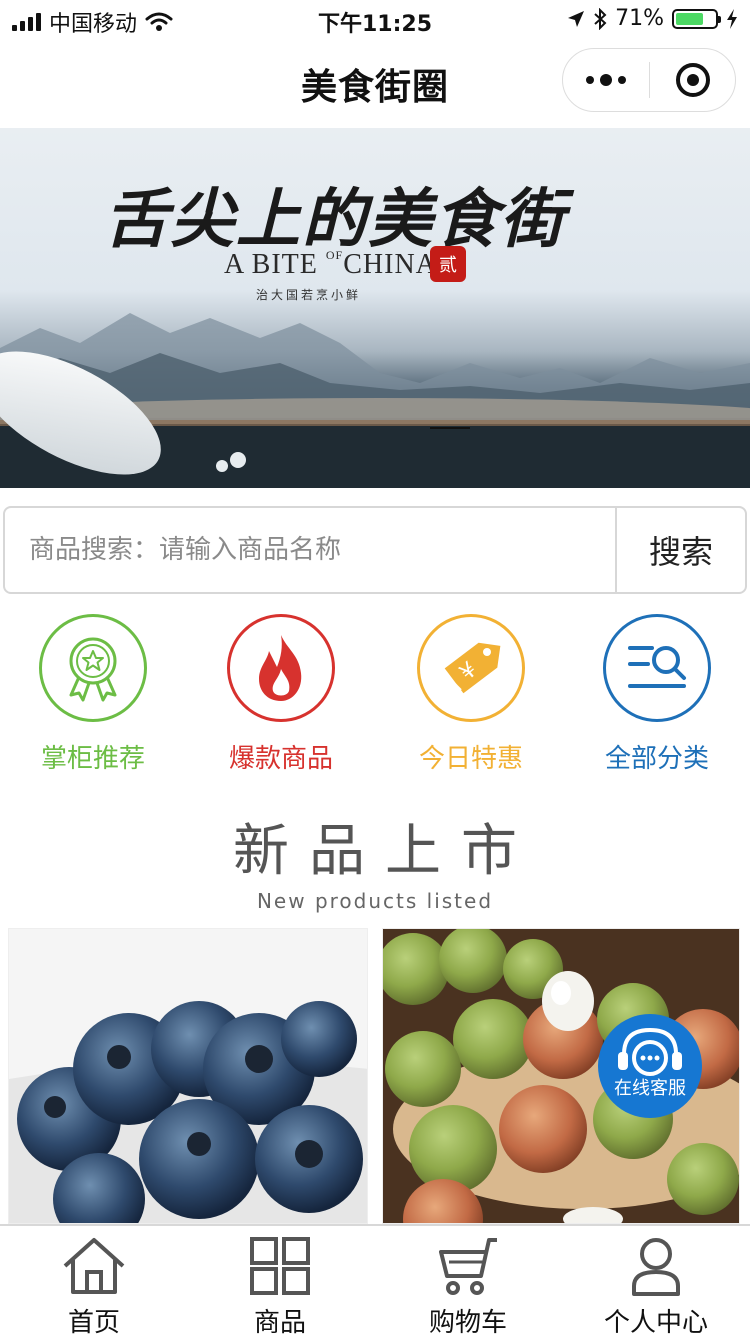 The height and width of the screenshot is (1334, 750). I want to click on banner-english-title: A BITE OFCHINA, so click(330, 264).